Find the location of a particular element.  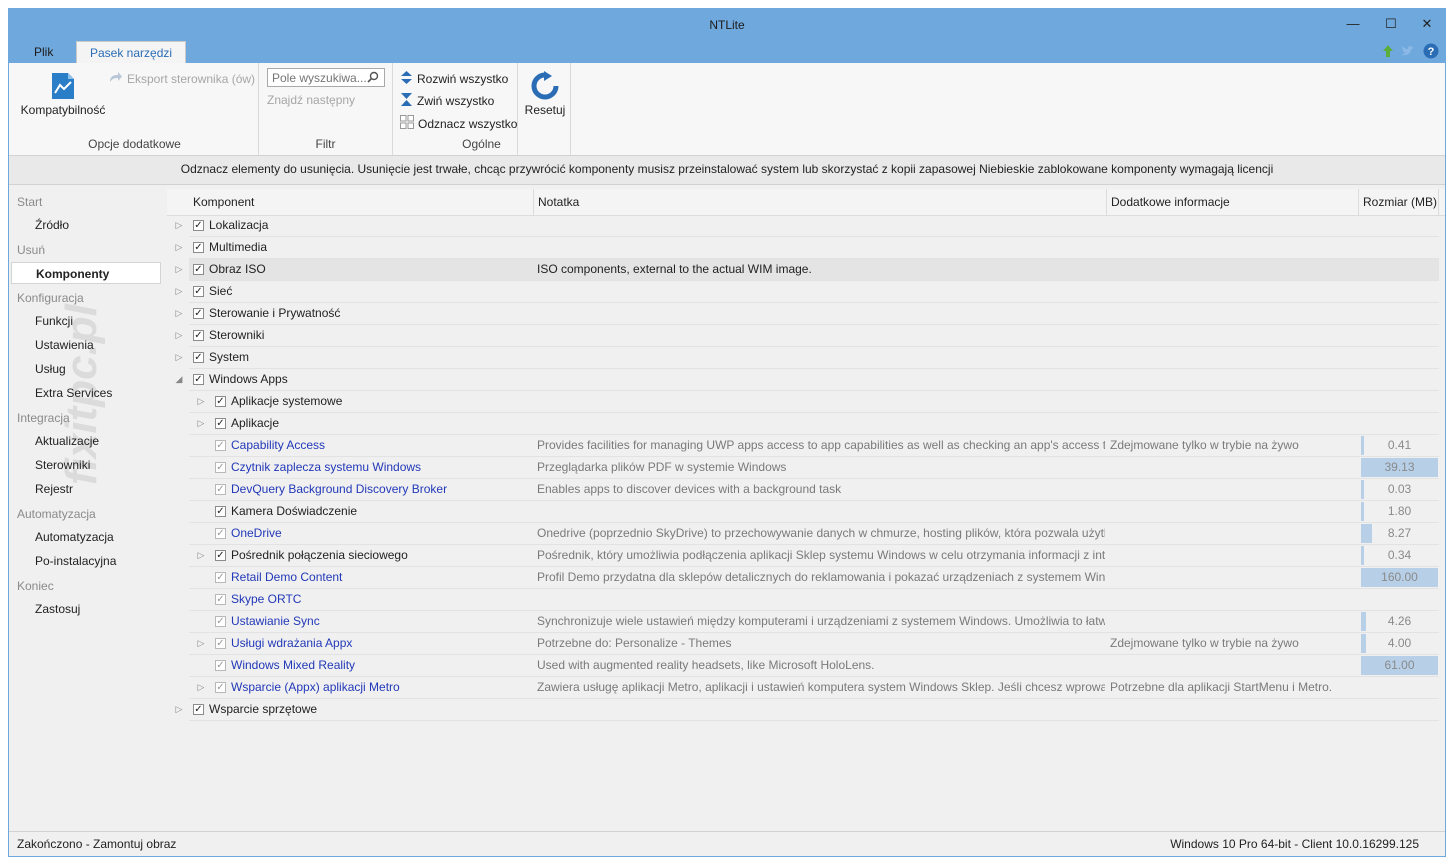

table-row: ▷ ✓ Sterowanie i Prywatność is located at coordinates (807, 314).